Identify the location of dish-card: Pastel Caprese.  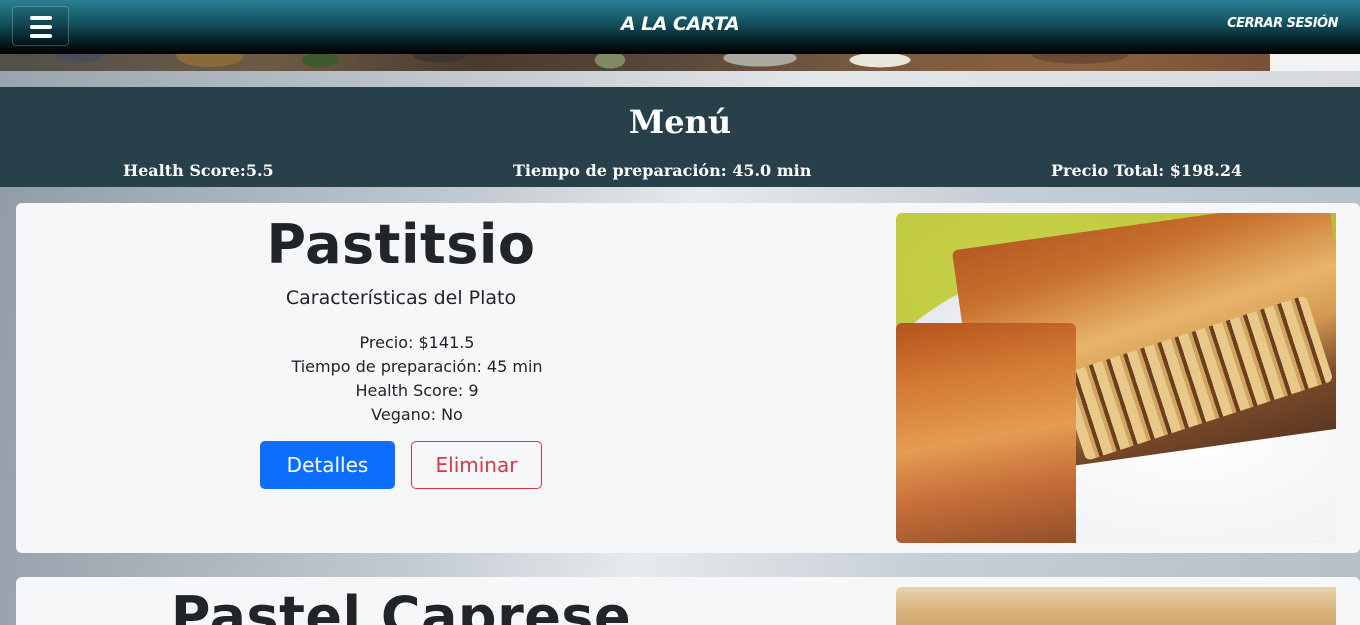
(688, 601).